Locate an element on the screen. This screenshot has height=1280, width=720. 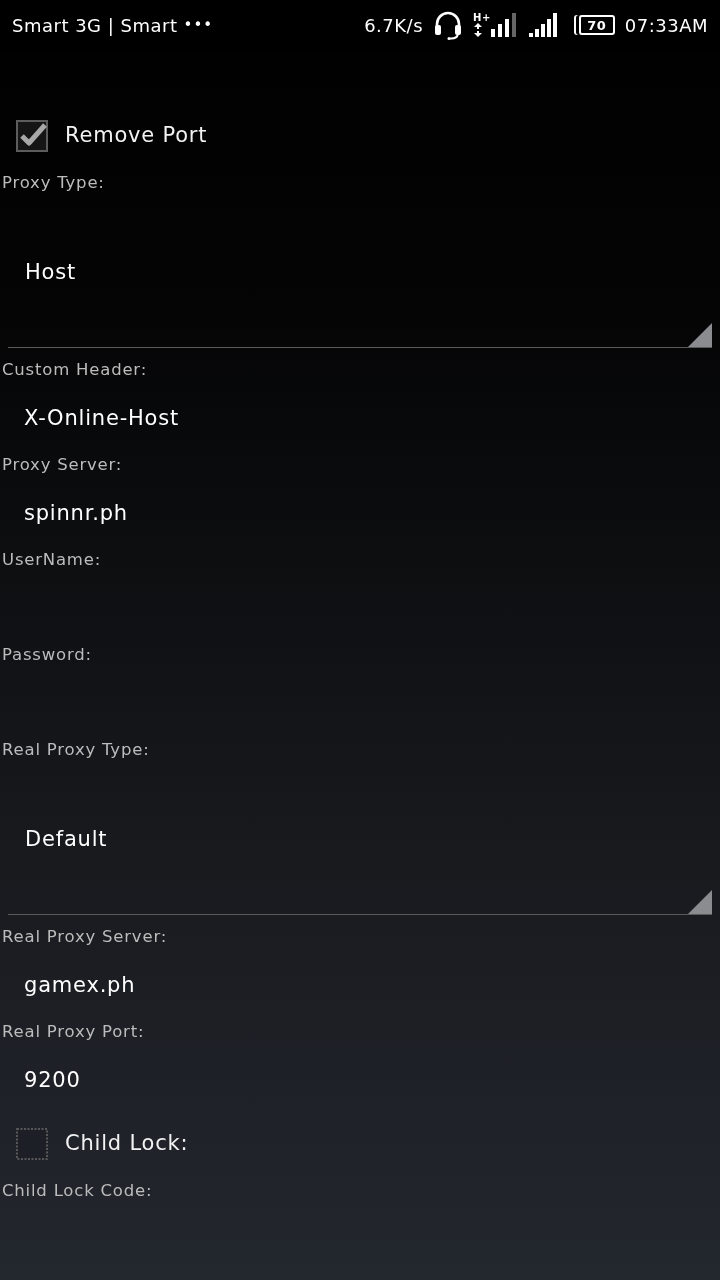
field-label: Proxy Type: is located at coordinates (53, 183).